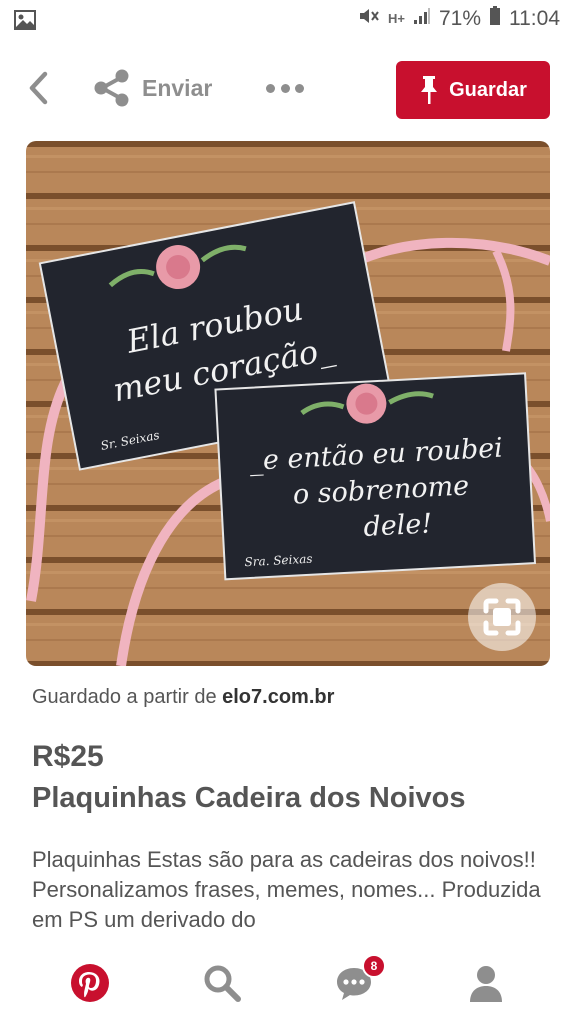 This screenshot has height=1024, width=576. What do you see at coordinates (288, 984) in the screenshot?
I see `bottom-nav: 8` at bounding box center [288, 984].